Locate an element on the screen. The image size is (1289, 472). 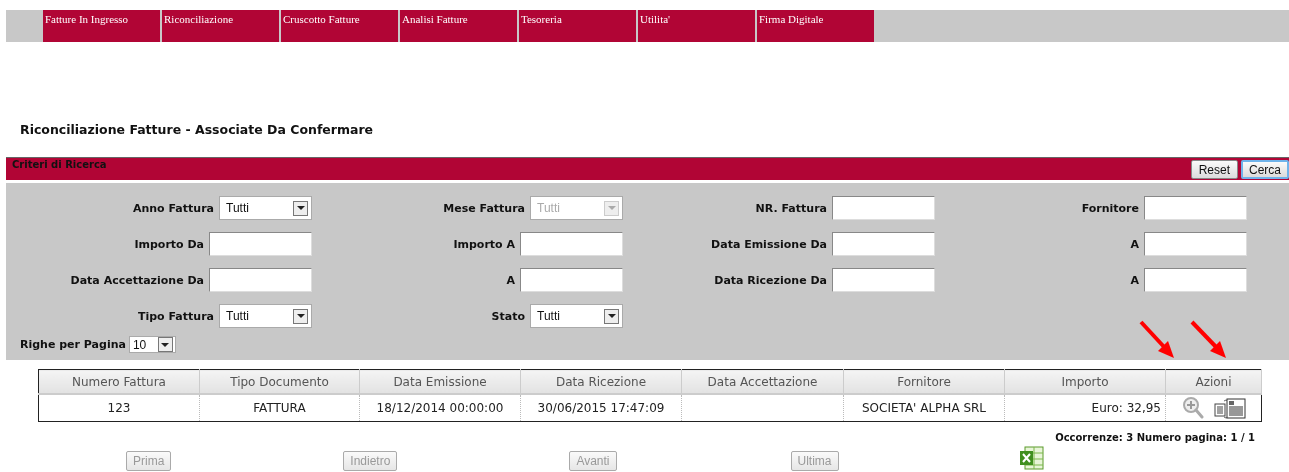
search-button: Reset is located at coordinates (1214, 169).